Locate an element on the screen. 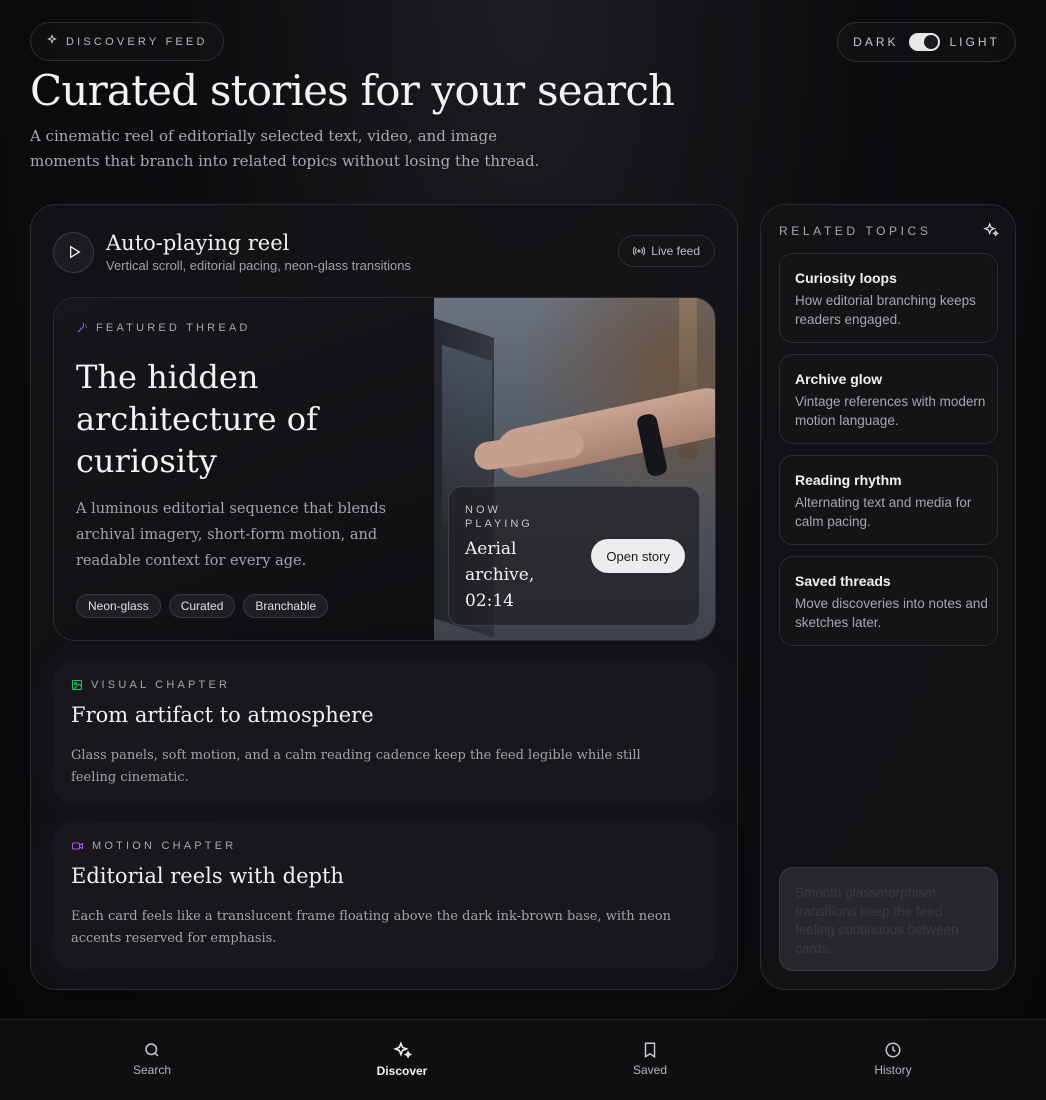 The height and width of the screenshot is (1100, 1046). play-button is located at coordinates (73, 252).